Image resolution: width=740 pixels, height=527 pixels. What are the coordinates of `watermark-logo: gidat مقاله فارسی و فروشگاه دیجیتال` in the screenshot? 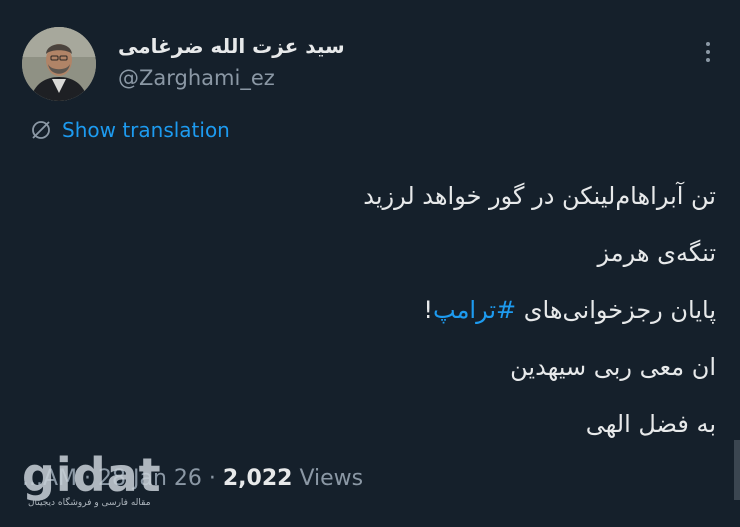 It's located at (88, 483).